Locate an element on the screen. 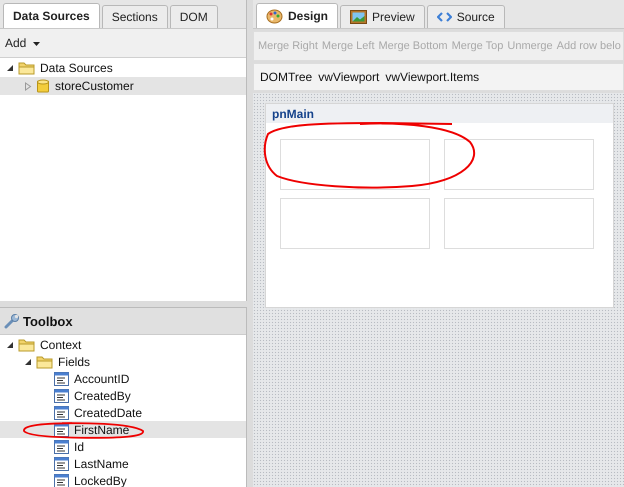 The image size is (624, 487). editor-tab: Source is located at coordinates (465, 16).